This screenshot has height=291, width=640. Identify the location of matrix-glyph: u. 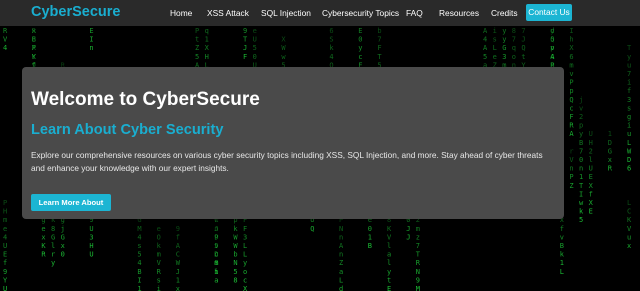
(629, 134).